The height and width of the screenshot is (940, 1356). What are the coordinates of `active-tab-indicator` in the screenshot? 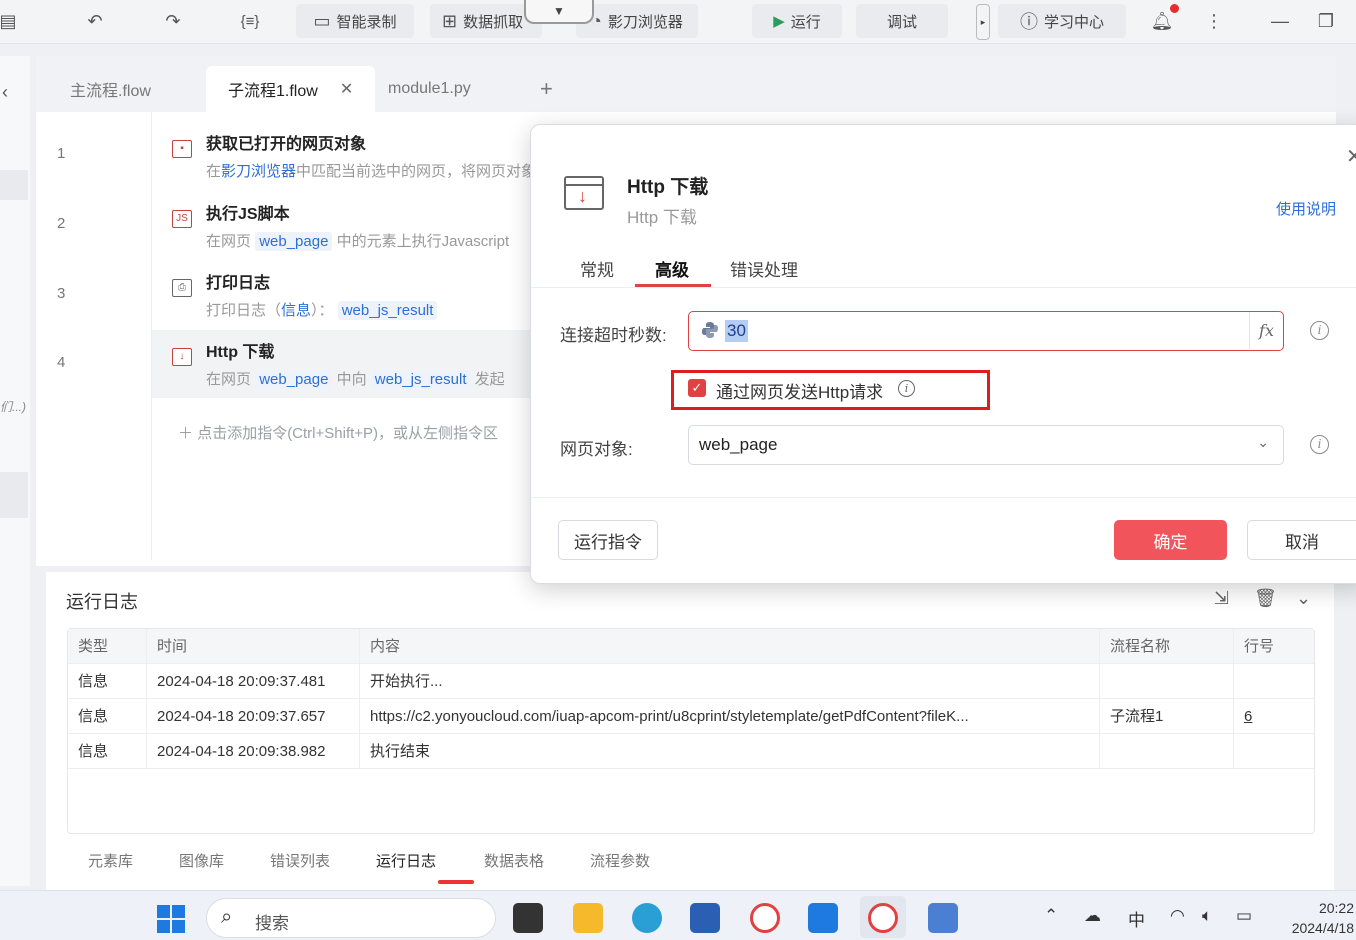 It's located at (456, 882).